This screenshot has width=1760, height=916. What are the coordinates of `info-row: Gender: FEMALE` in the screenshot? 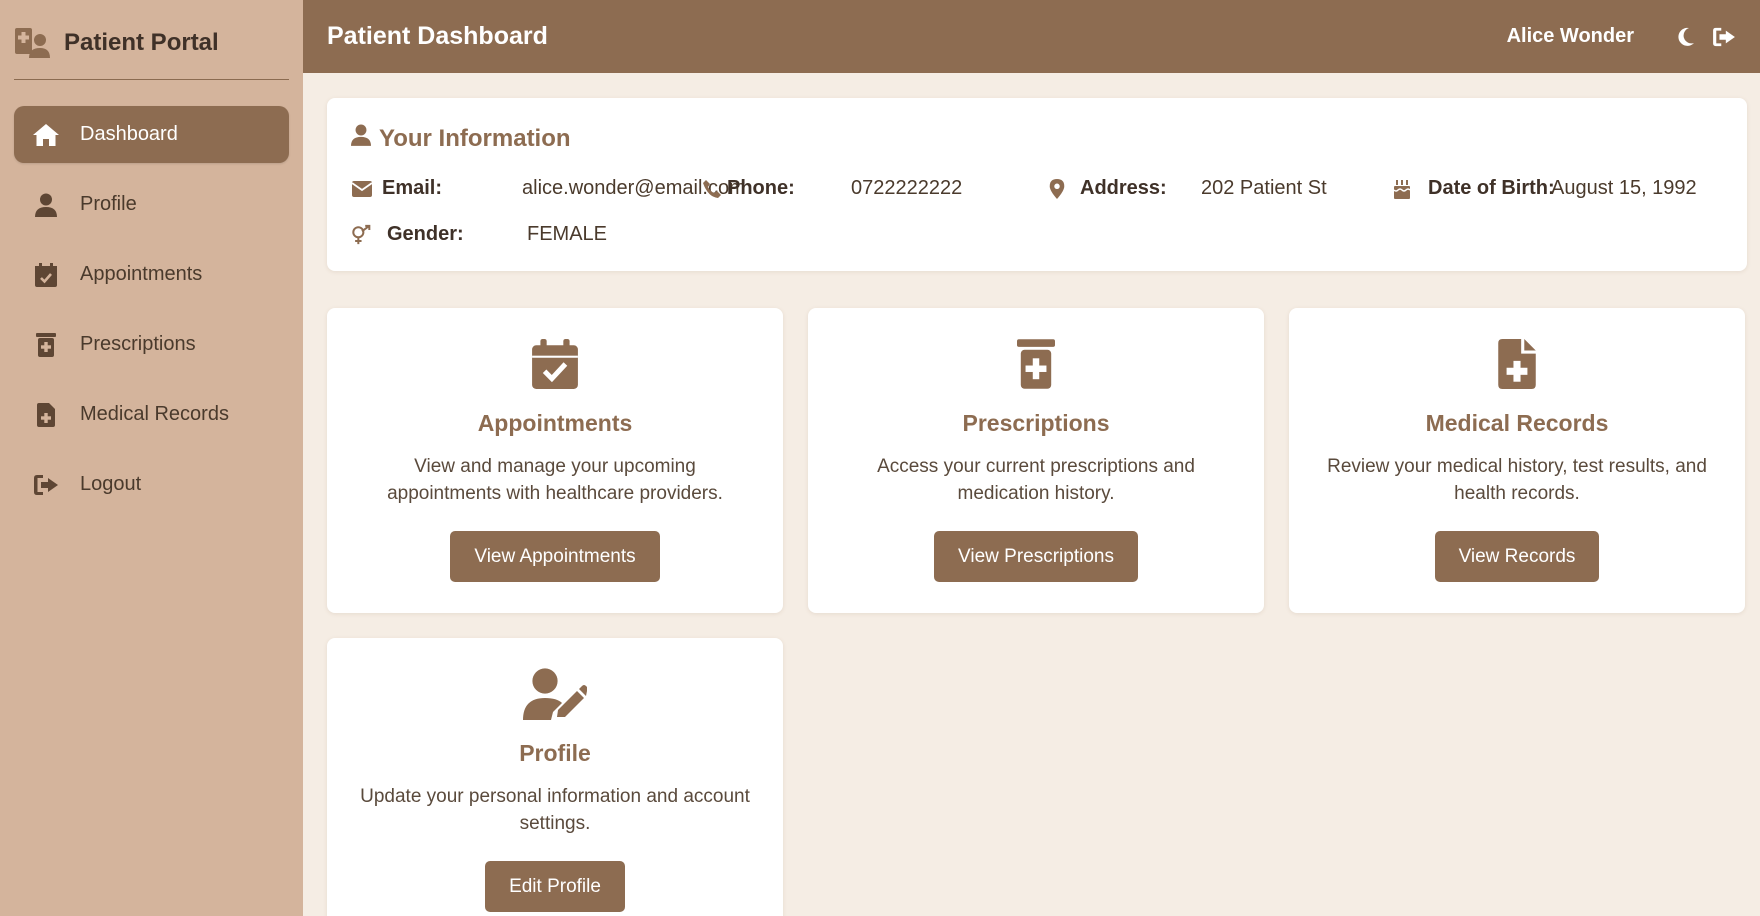 It's located at (1037, 236).